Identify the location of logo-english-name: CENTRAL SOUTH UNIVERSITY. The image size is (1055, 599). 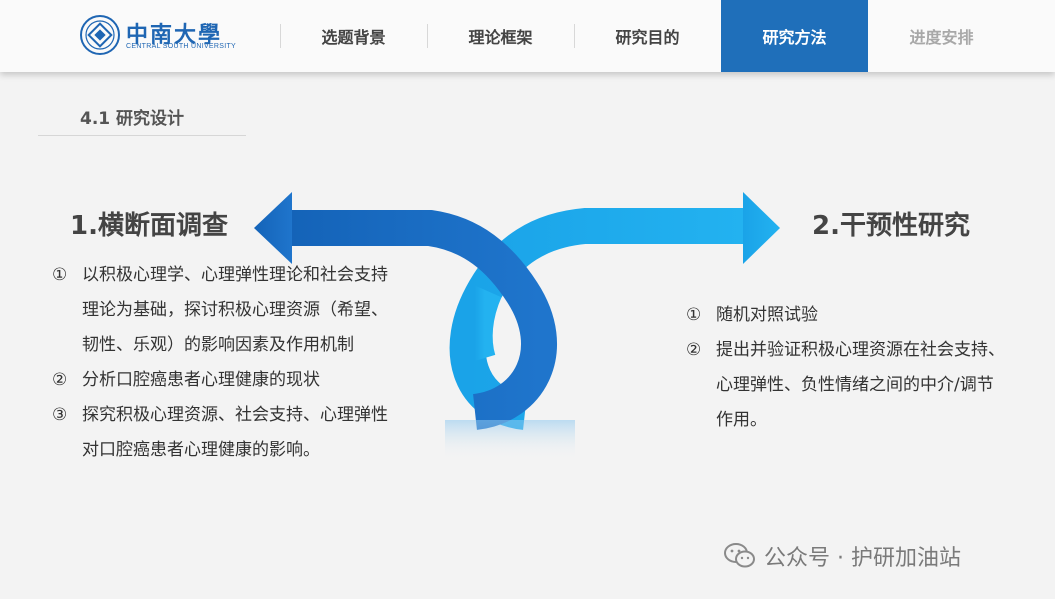
(181, 46).